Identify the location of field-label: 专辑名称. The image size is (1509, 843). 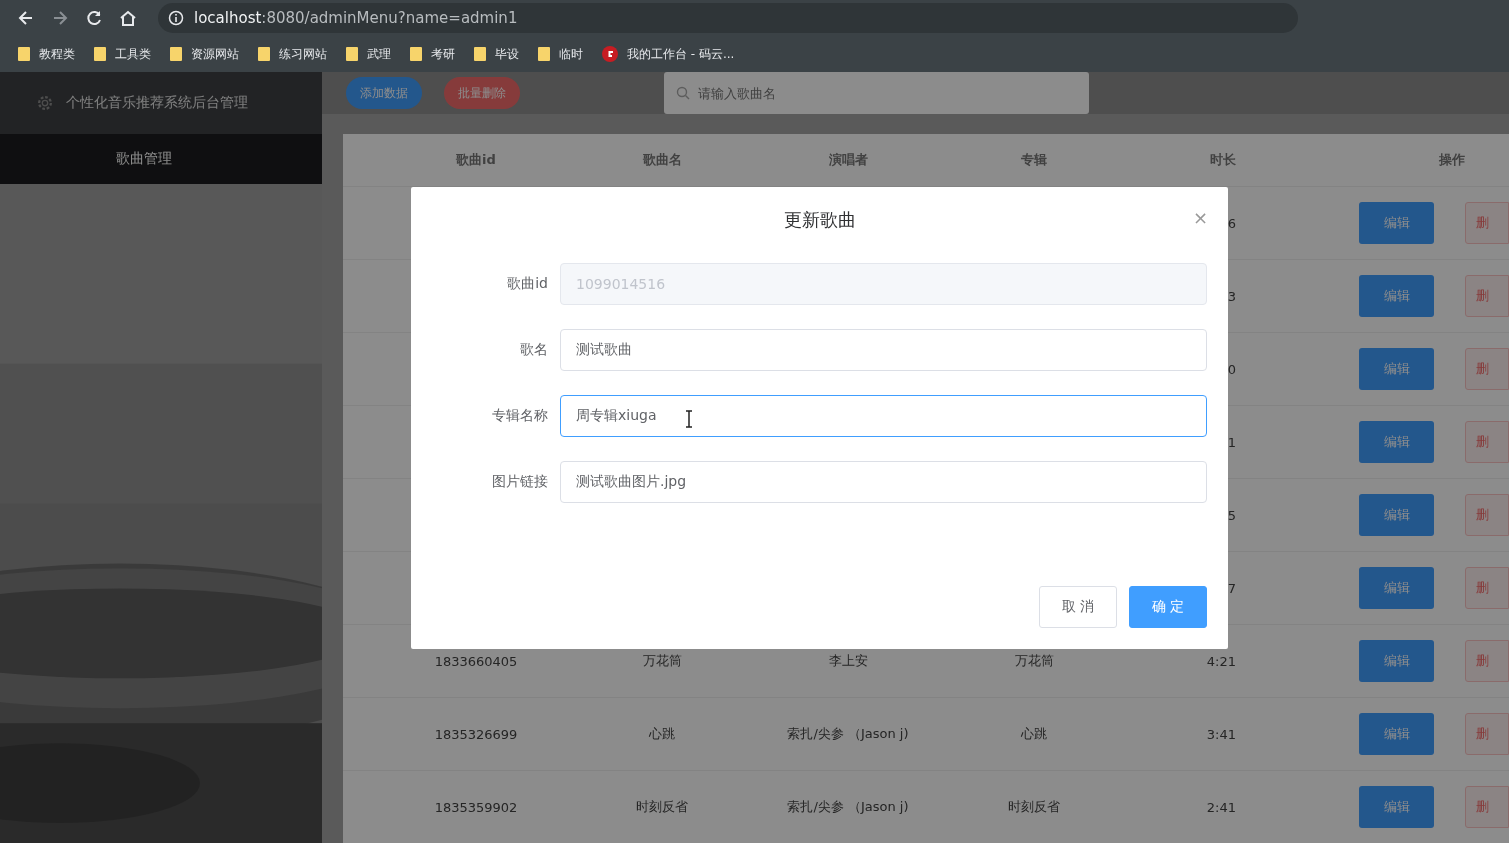
(520, 416).